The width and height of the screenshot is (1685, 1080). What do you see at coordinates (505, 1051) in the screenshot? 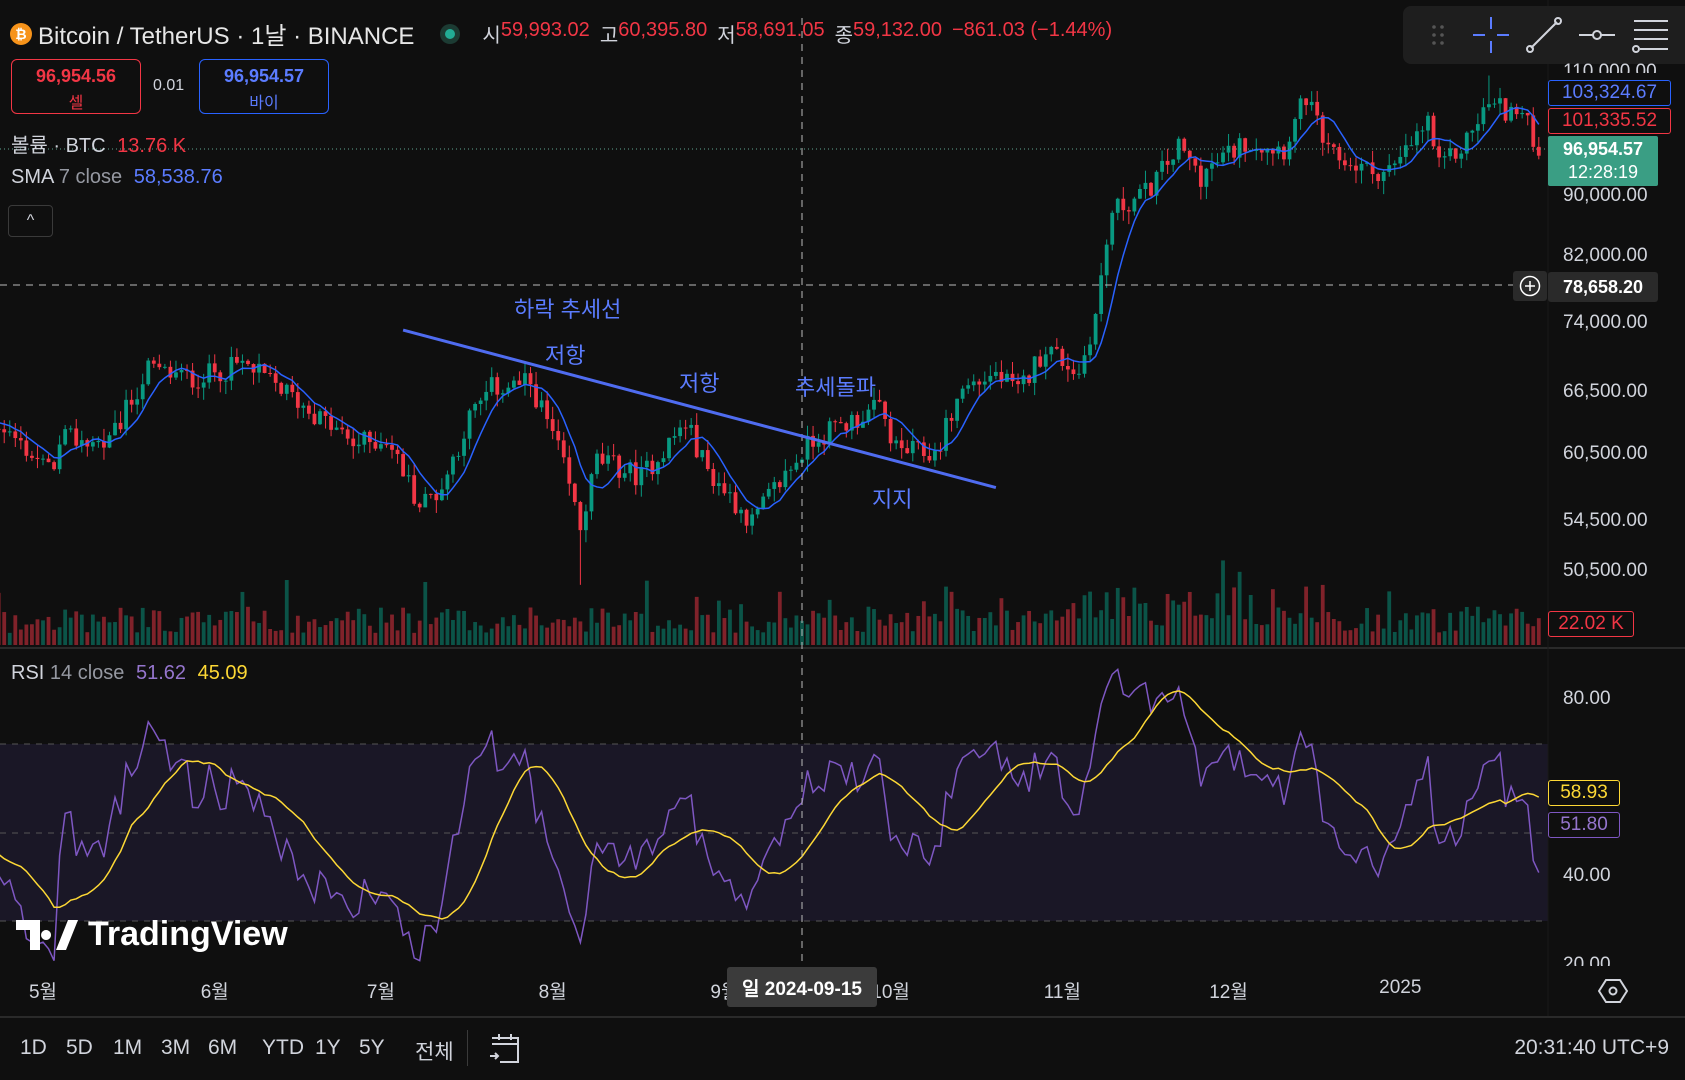
I see `go-to-date-button` at bounding box center [505, 1051].